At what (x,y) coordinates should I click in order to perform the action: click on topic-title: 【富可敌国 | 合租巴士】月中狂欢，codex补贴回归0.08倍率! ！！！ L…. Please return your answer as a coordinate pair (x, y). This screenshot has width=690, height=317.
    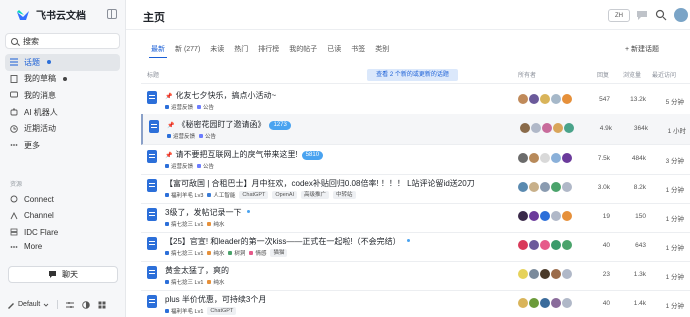
    Looking at the image, I should click on (320, 183).